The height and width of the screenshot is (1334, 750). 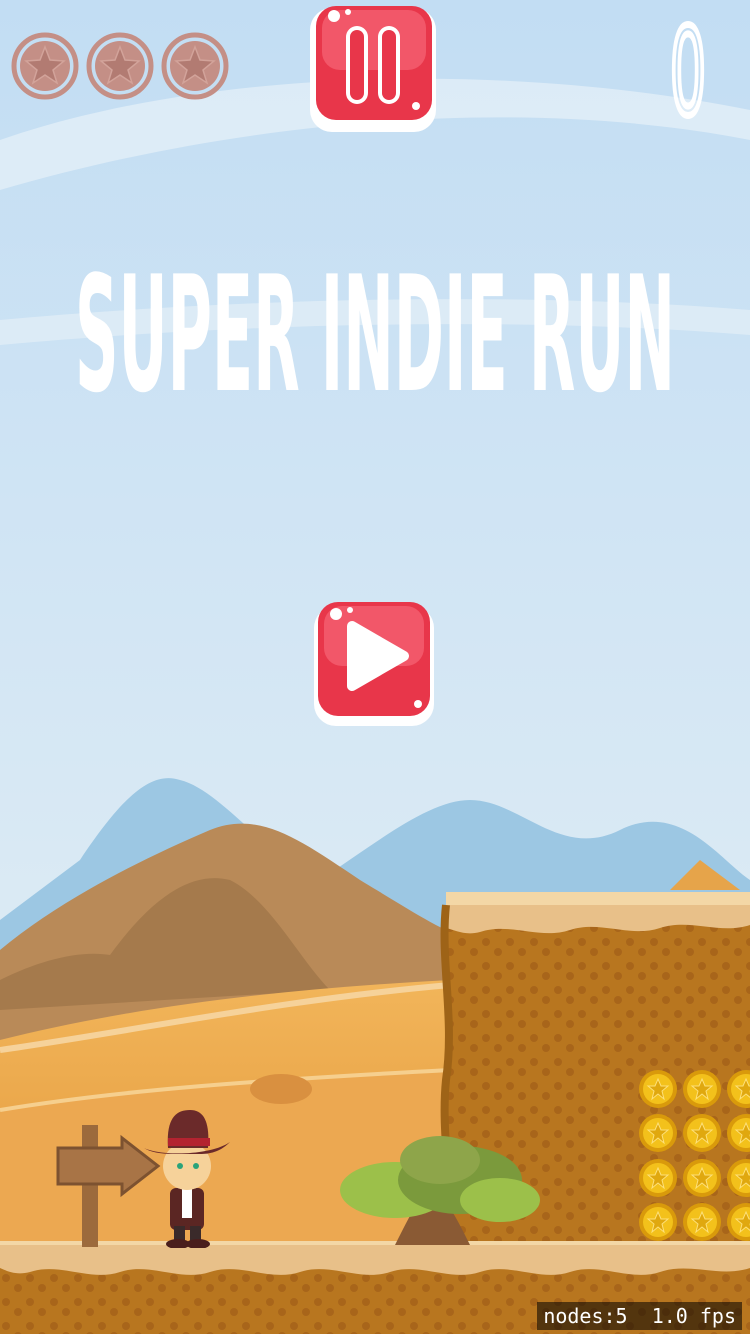 I want to click on score-value: 0, so click(x=688, y=65).